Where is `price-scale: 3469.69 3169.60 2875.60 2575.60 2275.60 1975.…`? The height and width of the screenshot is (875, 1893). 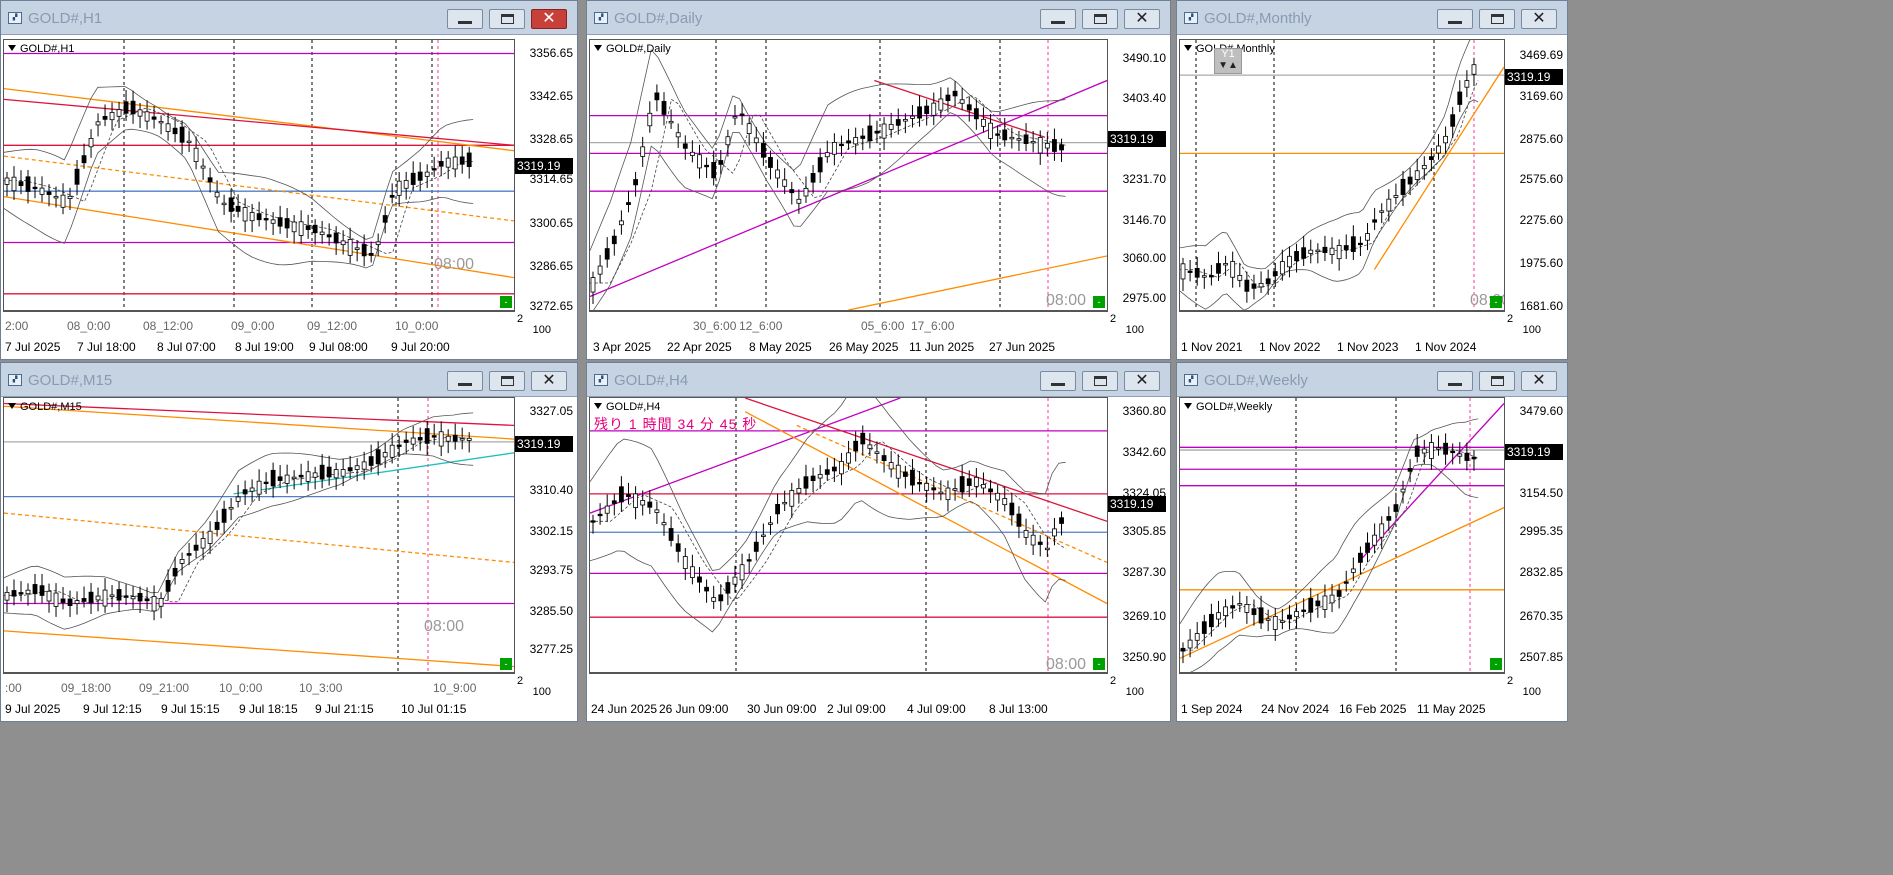
price-scale: 3469.69 3169.60 2875.60 2575.60 2275.60 1975.… is located at coordinates (1536, 182).